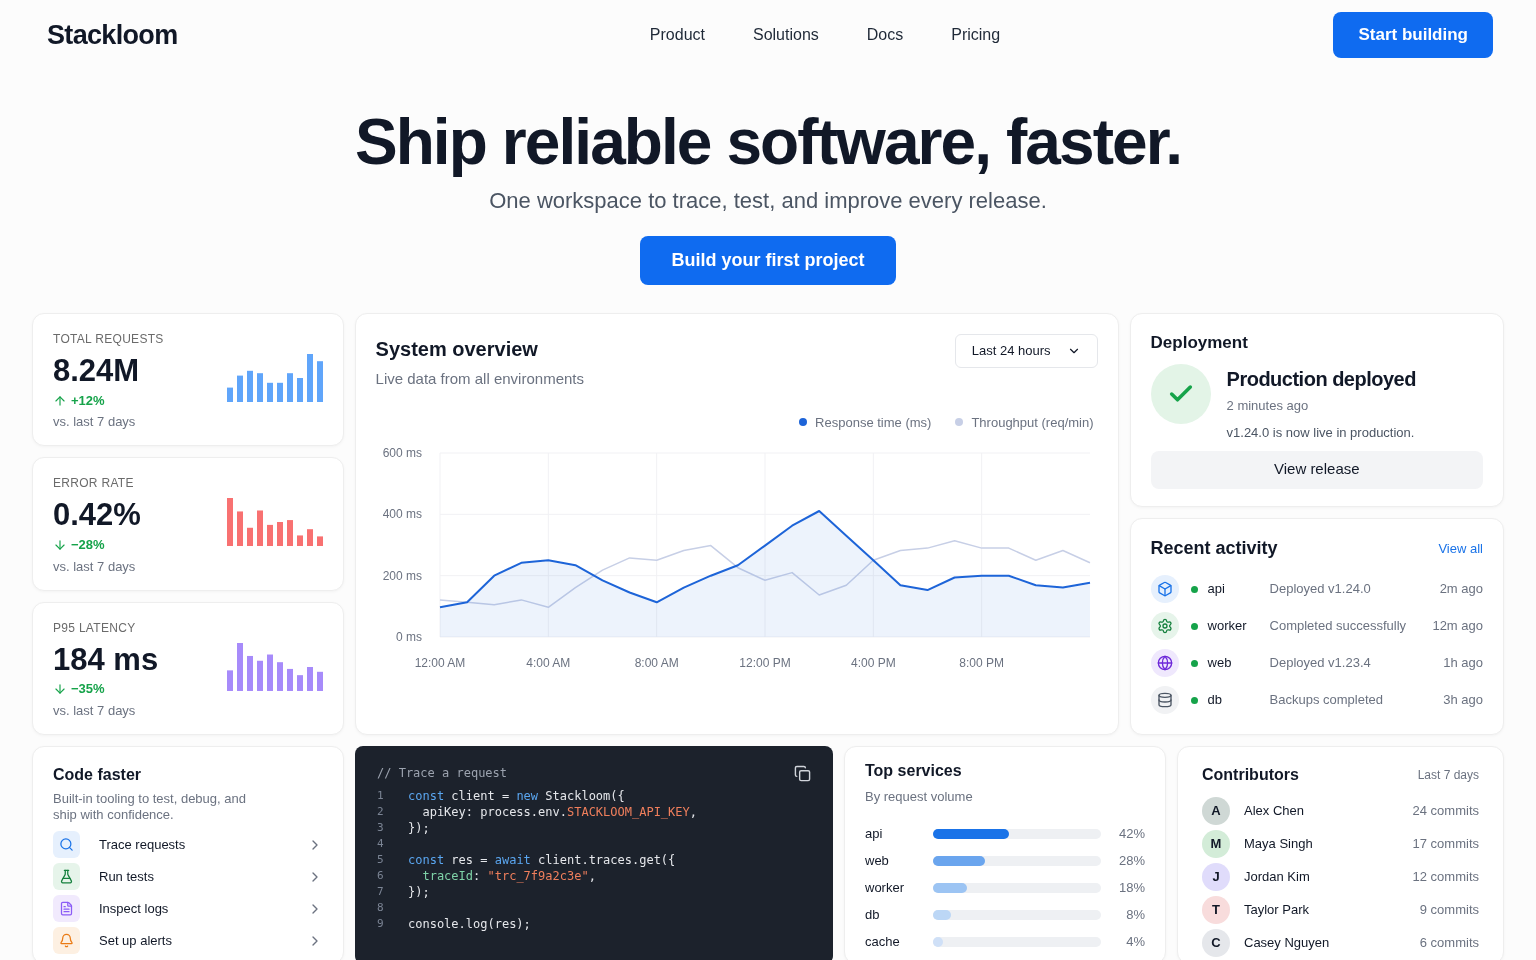  I want to click on service-name: worker, so click(1227, 626).